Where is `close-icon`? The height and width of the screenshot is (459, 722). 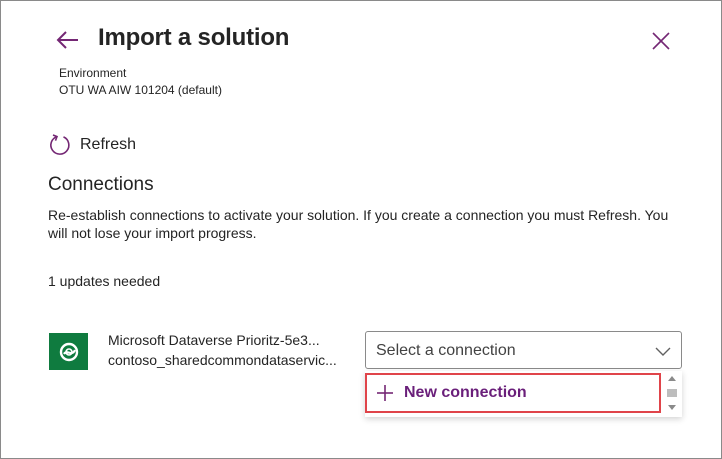 close-icon is located at coordinates (661, 41).